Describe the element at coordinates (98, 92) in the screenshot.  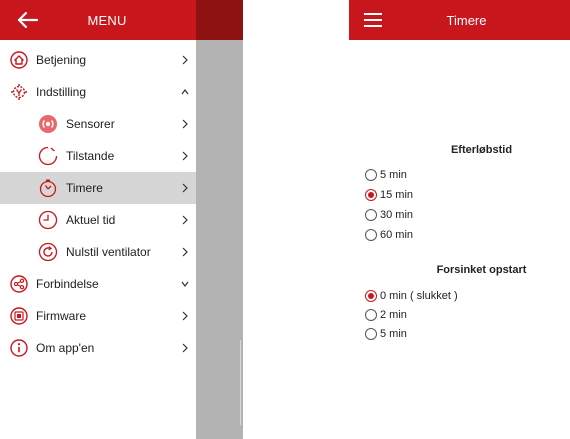
I see `menu-item-indstilling: Indstilling` at that location.